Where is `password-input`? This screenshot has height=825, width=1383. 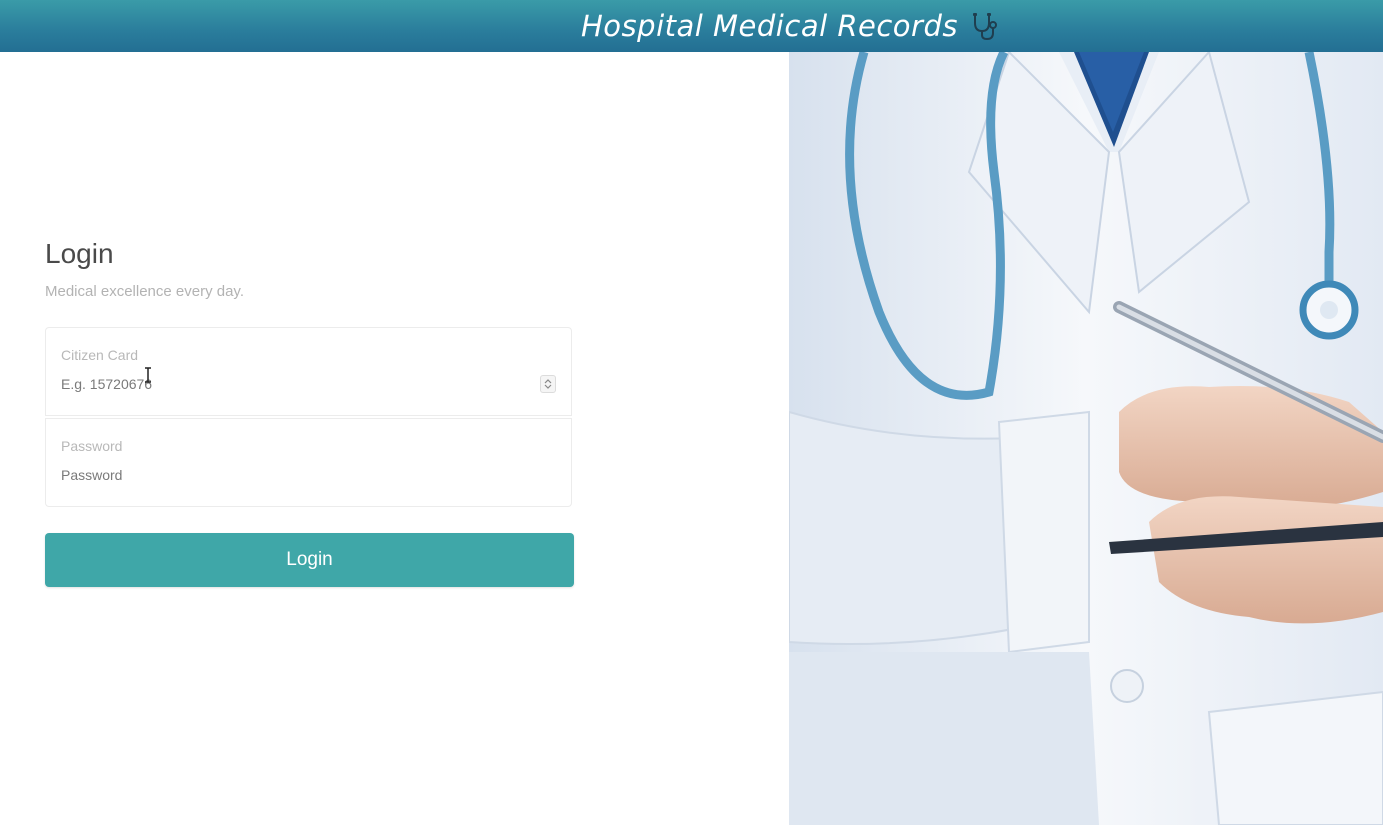 password-input is located at coordinates (296, 475).